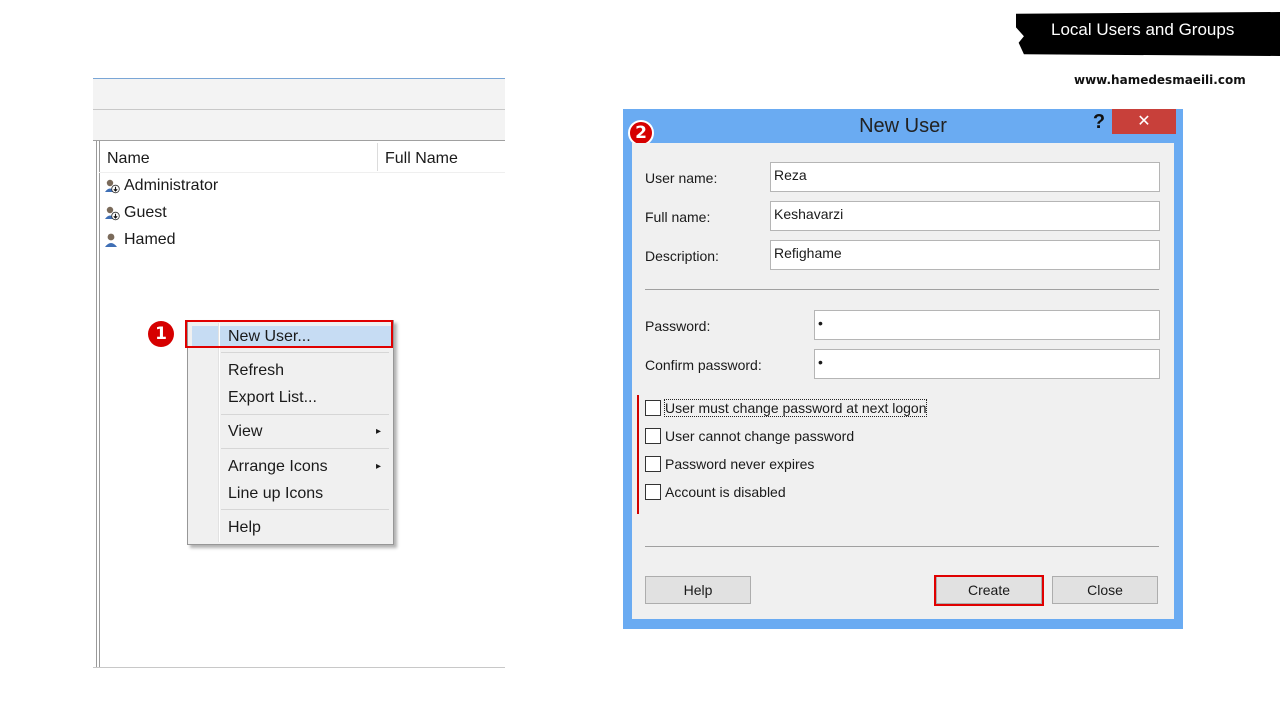 The height and width of the screenshot is (720, 1280). I want to click on create-highlight-box, so click(989, 590).